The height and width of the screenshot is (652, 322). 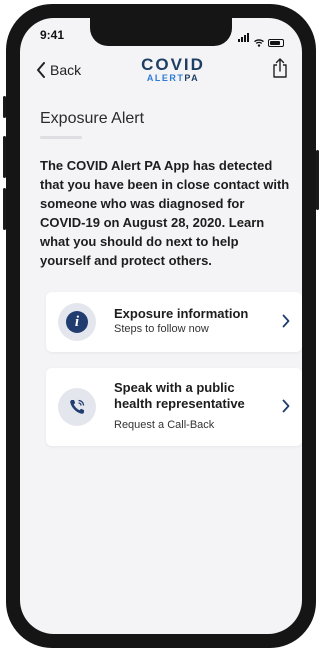 What do you see at coordinates (192, 78) in the screenshot?
I see `logo-pa-text: PA` at bounding box center [192, 78].